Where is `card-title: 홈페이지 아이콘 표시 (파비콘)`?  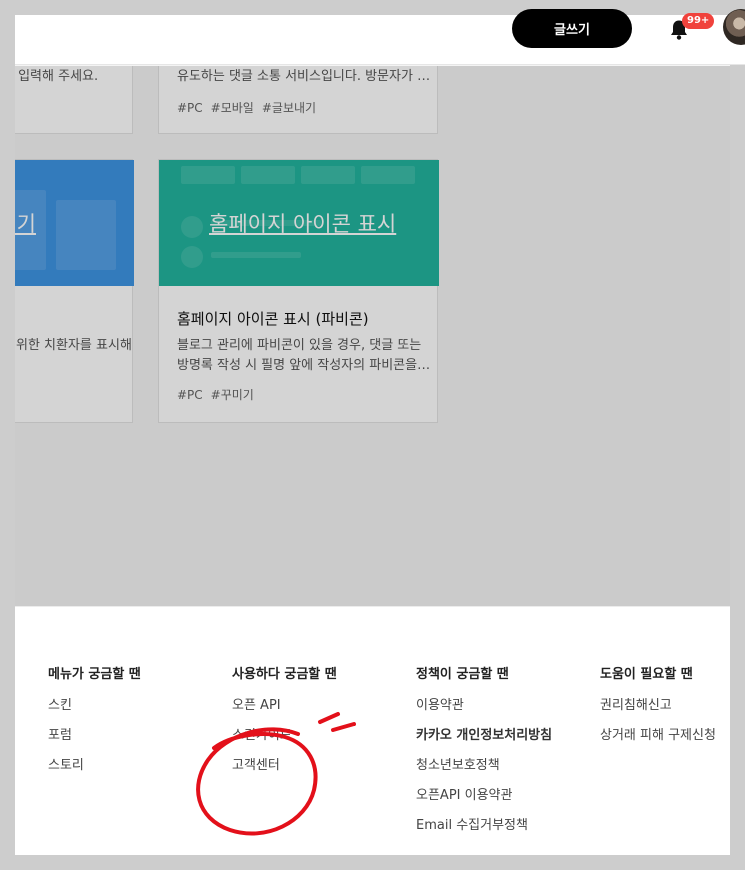
card-title: 홈페이지 아이콘 표시 (파비콘) is located at coordinates (273, 318).